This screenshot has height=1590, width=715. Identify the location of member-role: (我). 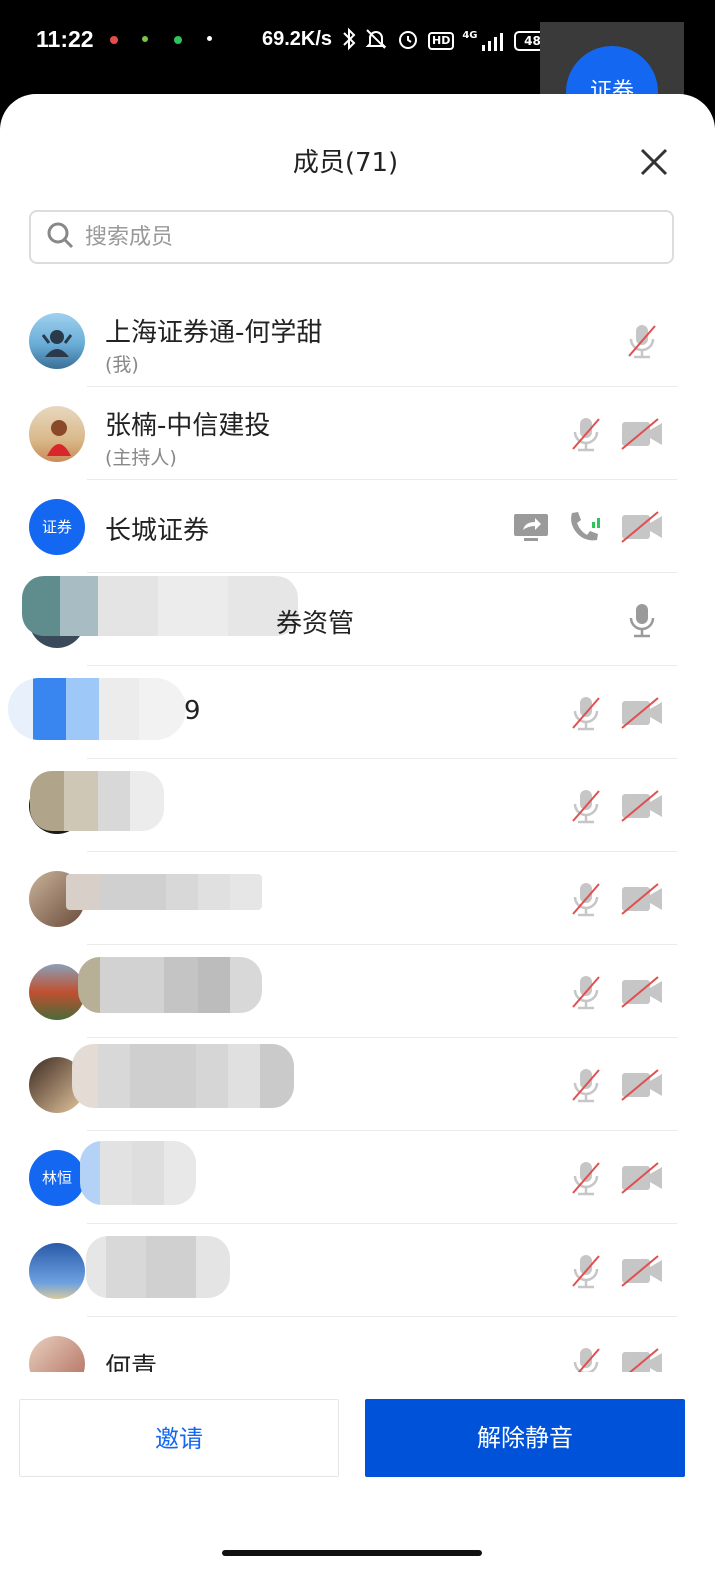
(122, 365).